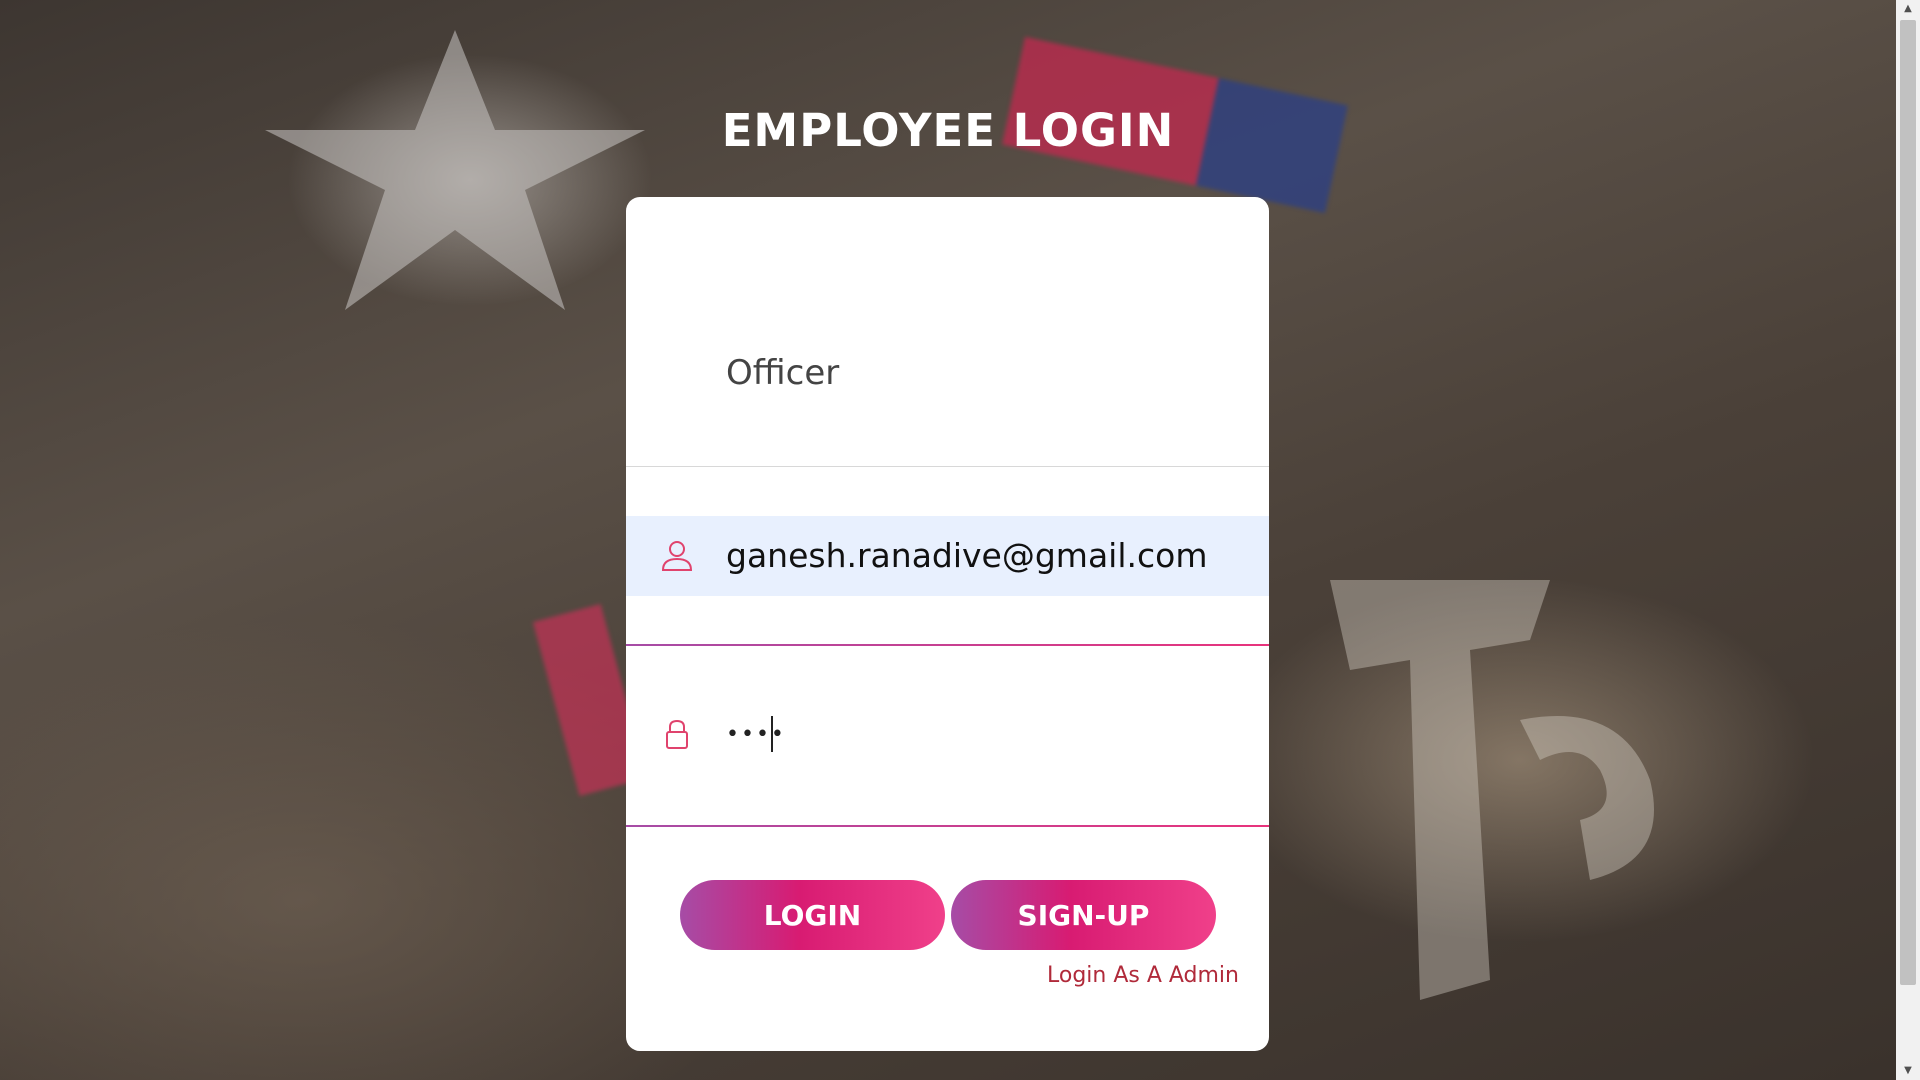 This screenshot has height=1080, width=1920. Describe the element at coordinates (1492, 790) in the screenshot. I see `background-badge-icon` at that location.